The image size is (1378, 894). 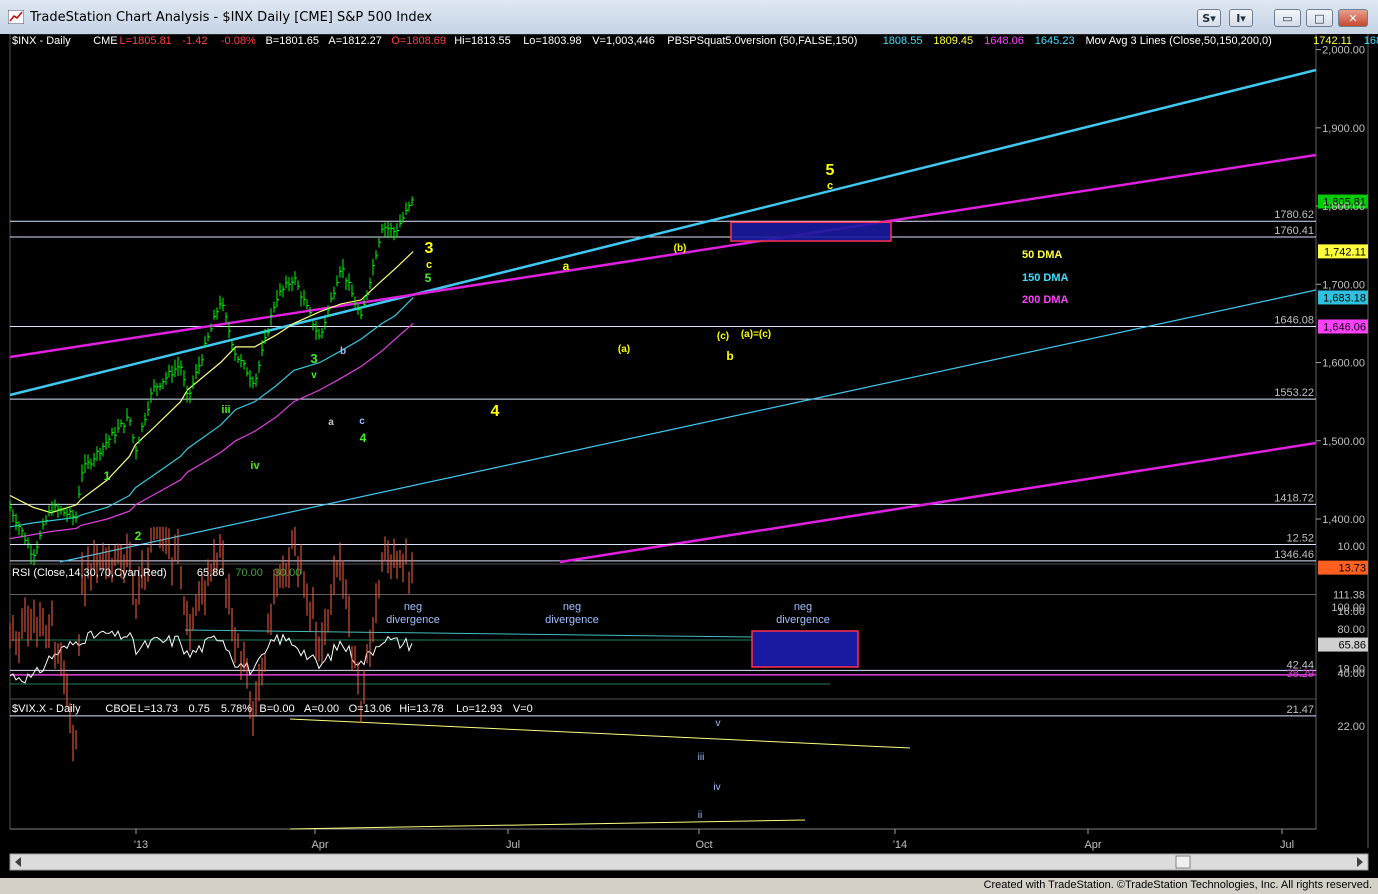 What do you see at coordinates (1300, 710) in the screenshot?
I see `vix-level-label: 21.47` at bounding box center [1300, 710].